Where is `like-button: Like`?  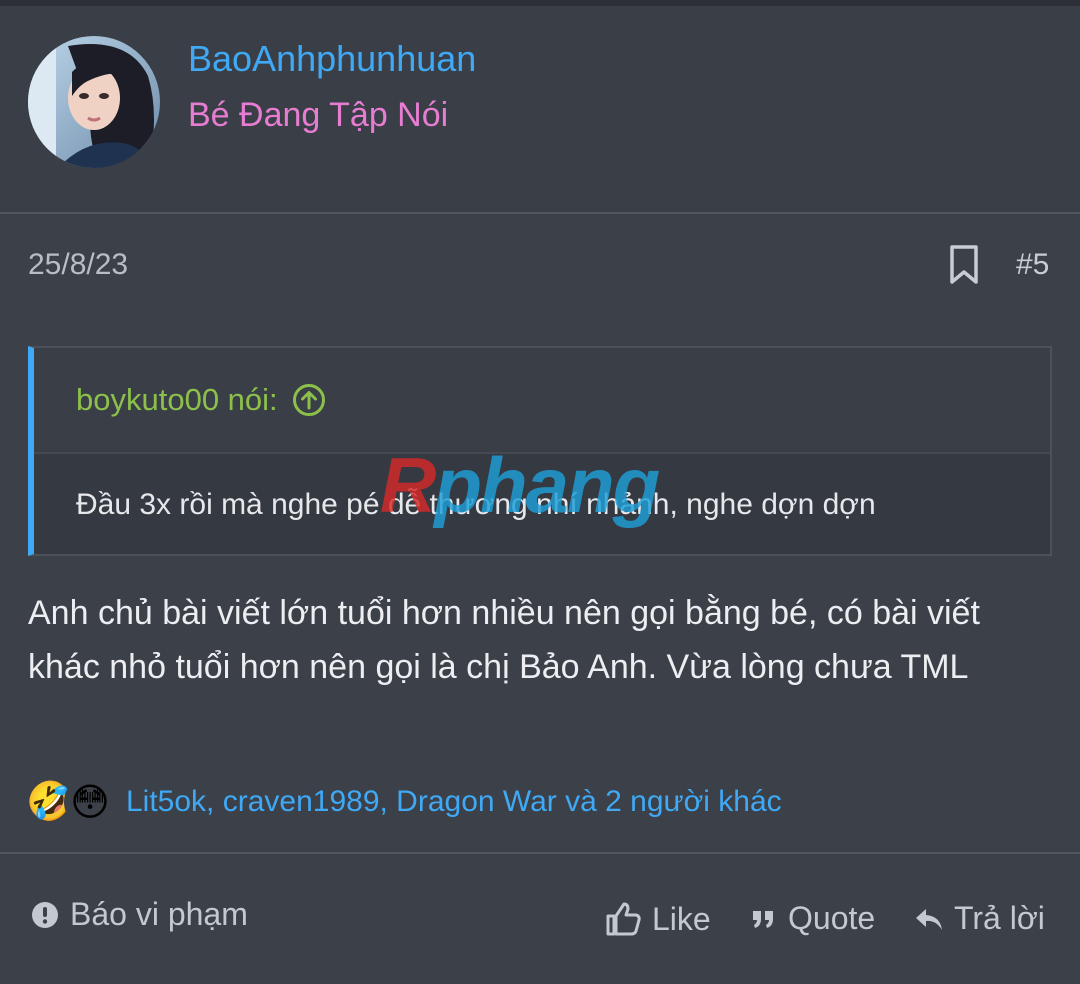 like-button: Like is located at coordinates (657, 919).